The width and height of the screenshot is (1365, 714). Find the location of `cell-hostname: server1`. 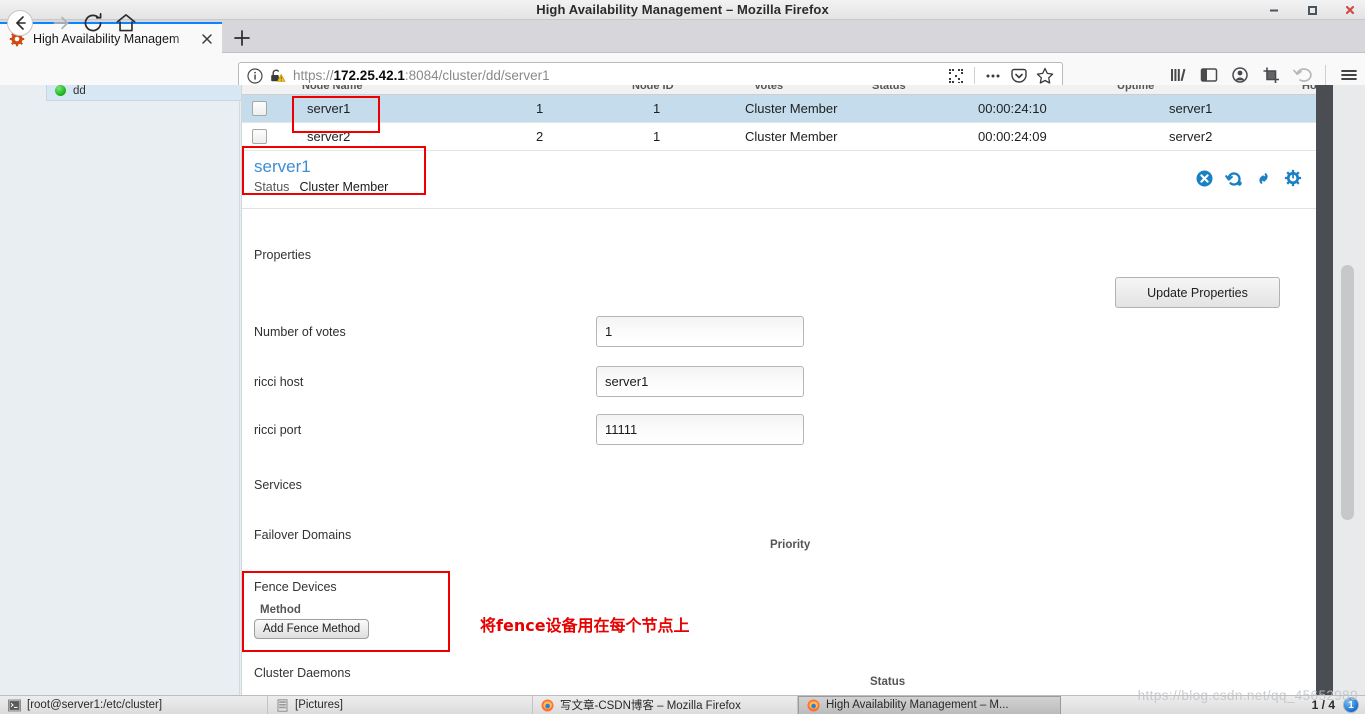

cell-hostname: server1 is located at coordinates (1191, 108).